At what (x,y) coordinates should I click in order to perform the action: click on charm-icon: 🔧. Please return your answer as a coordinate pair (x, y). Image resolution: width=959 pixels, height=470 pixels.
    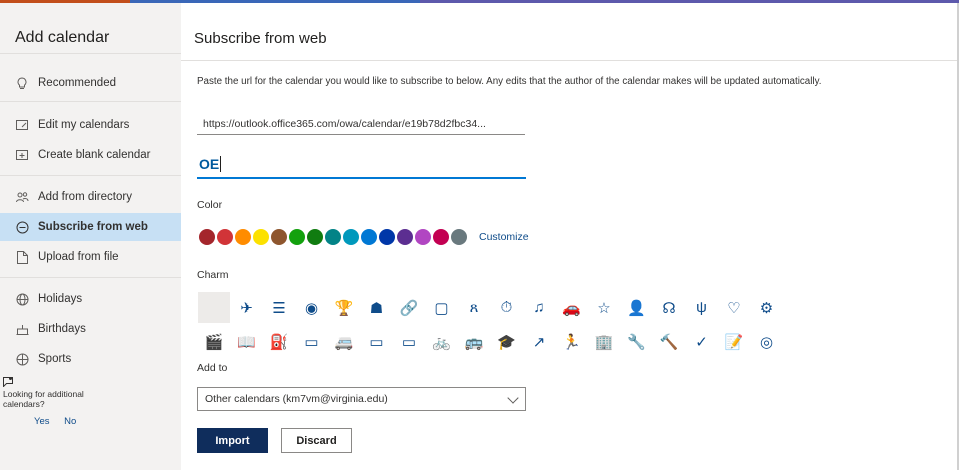
    Looking at the image, I should click on (637, 341).